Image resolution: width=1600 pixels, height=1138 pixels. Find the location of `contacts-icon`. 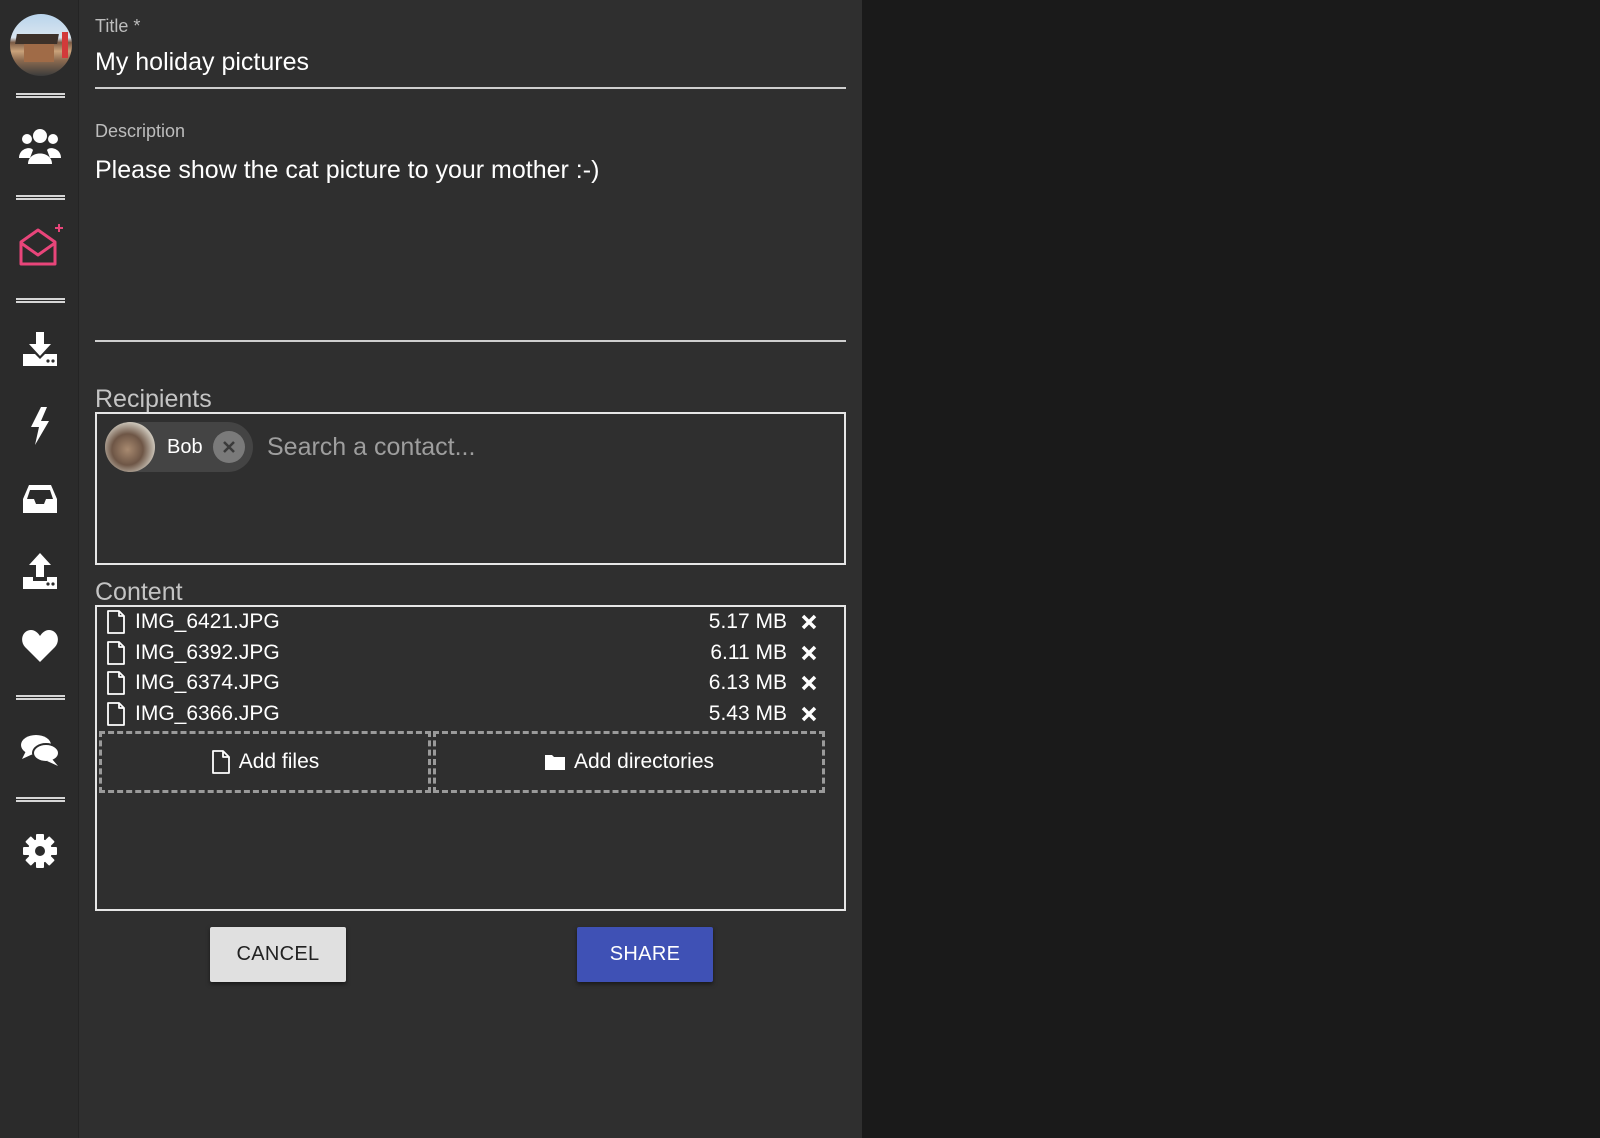

contacts-icon is located at coordinates (40, 146).